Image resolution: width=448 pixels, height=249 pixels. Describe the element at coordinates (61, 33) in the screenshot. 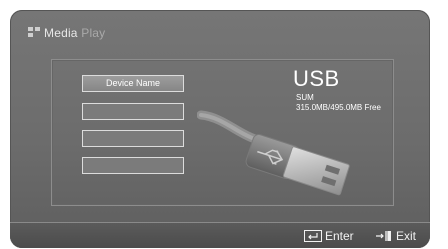

I see `app-title-main: Media` at that location.